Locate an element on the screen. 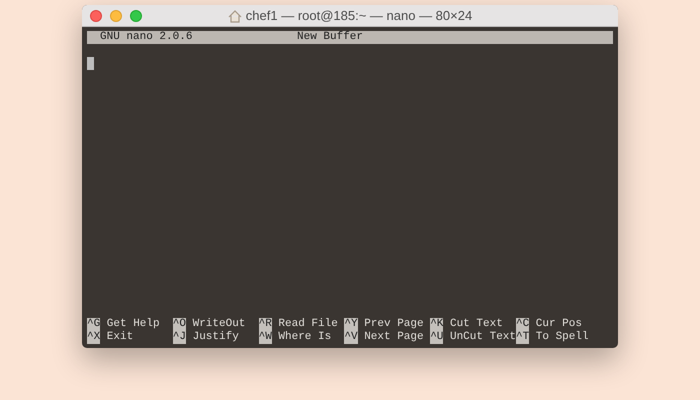 This screenshot has width=700, height=400. house-icon is located at coordinates (235, 16).